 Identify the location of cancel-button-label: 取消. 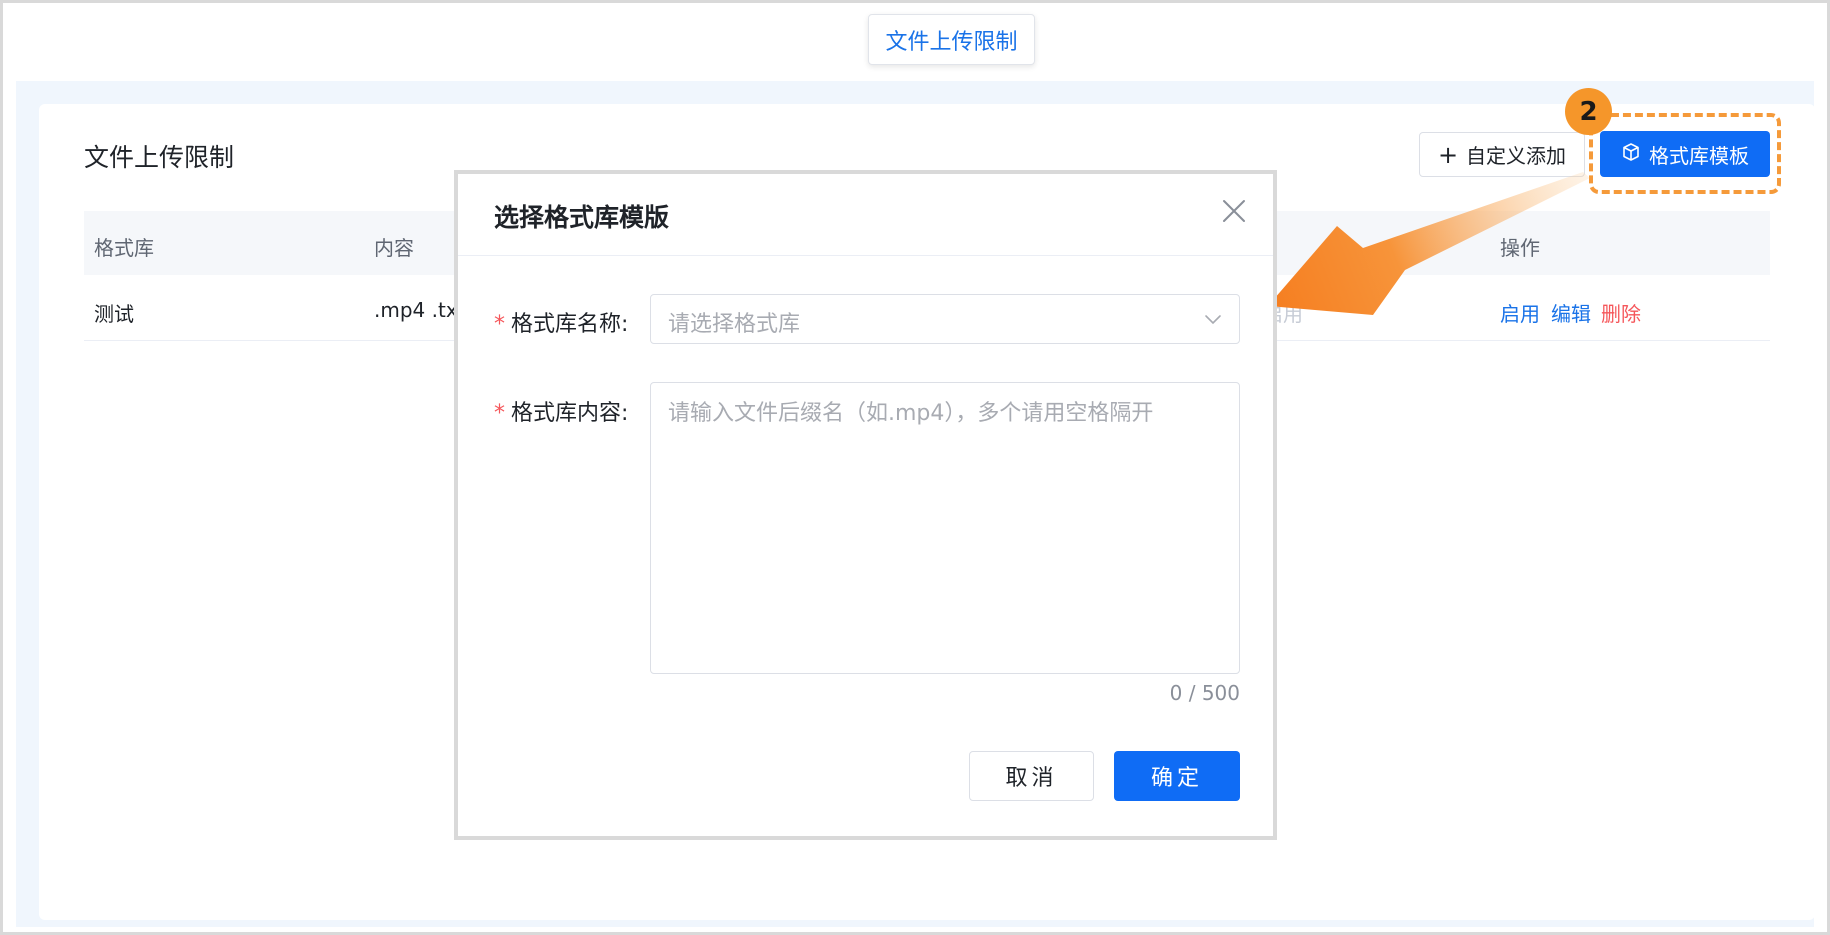
(1031, 778).